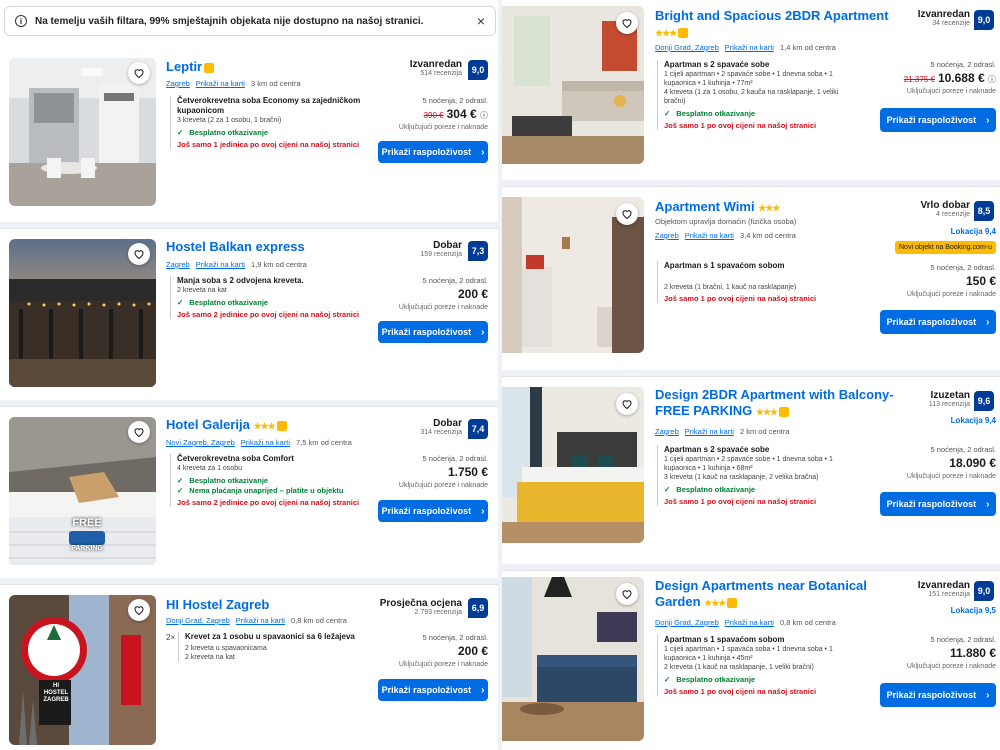 This screenshot has height=750, width=1000. Describe the element at coordinates (951, 23) in the screenshot. I see `review-count: 34 recenzije` at that location.